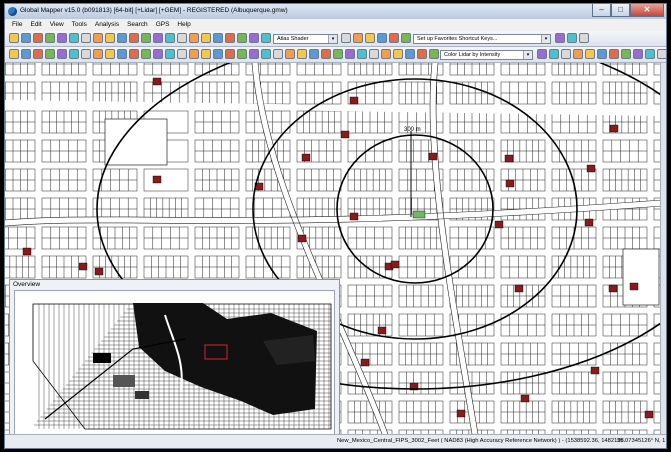 The width and height of the screenshot is (671, 452). What do you see at coordinates (412, 130) in the screenshot?
I see `range-distance-label: 300 m` at bounding box center [412, 130].